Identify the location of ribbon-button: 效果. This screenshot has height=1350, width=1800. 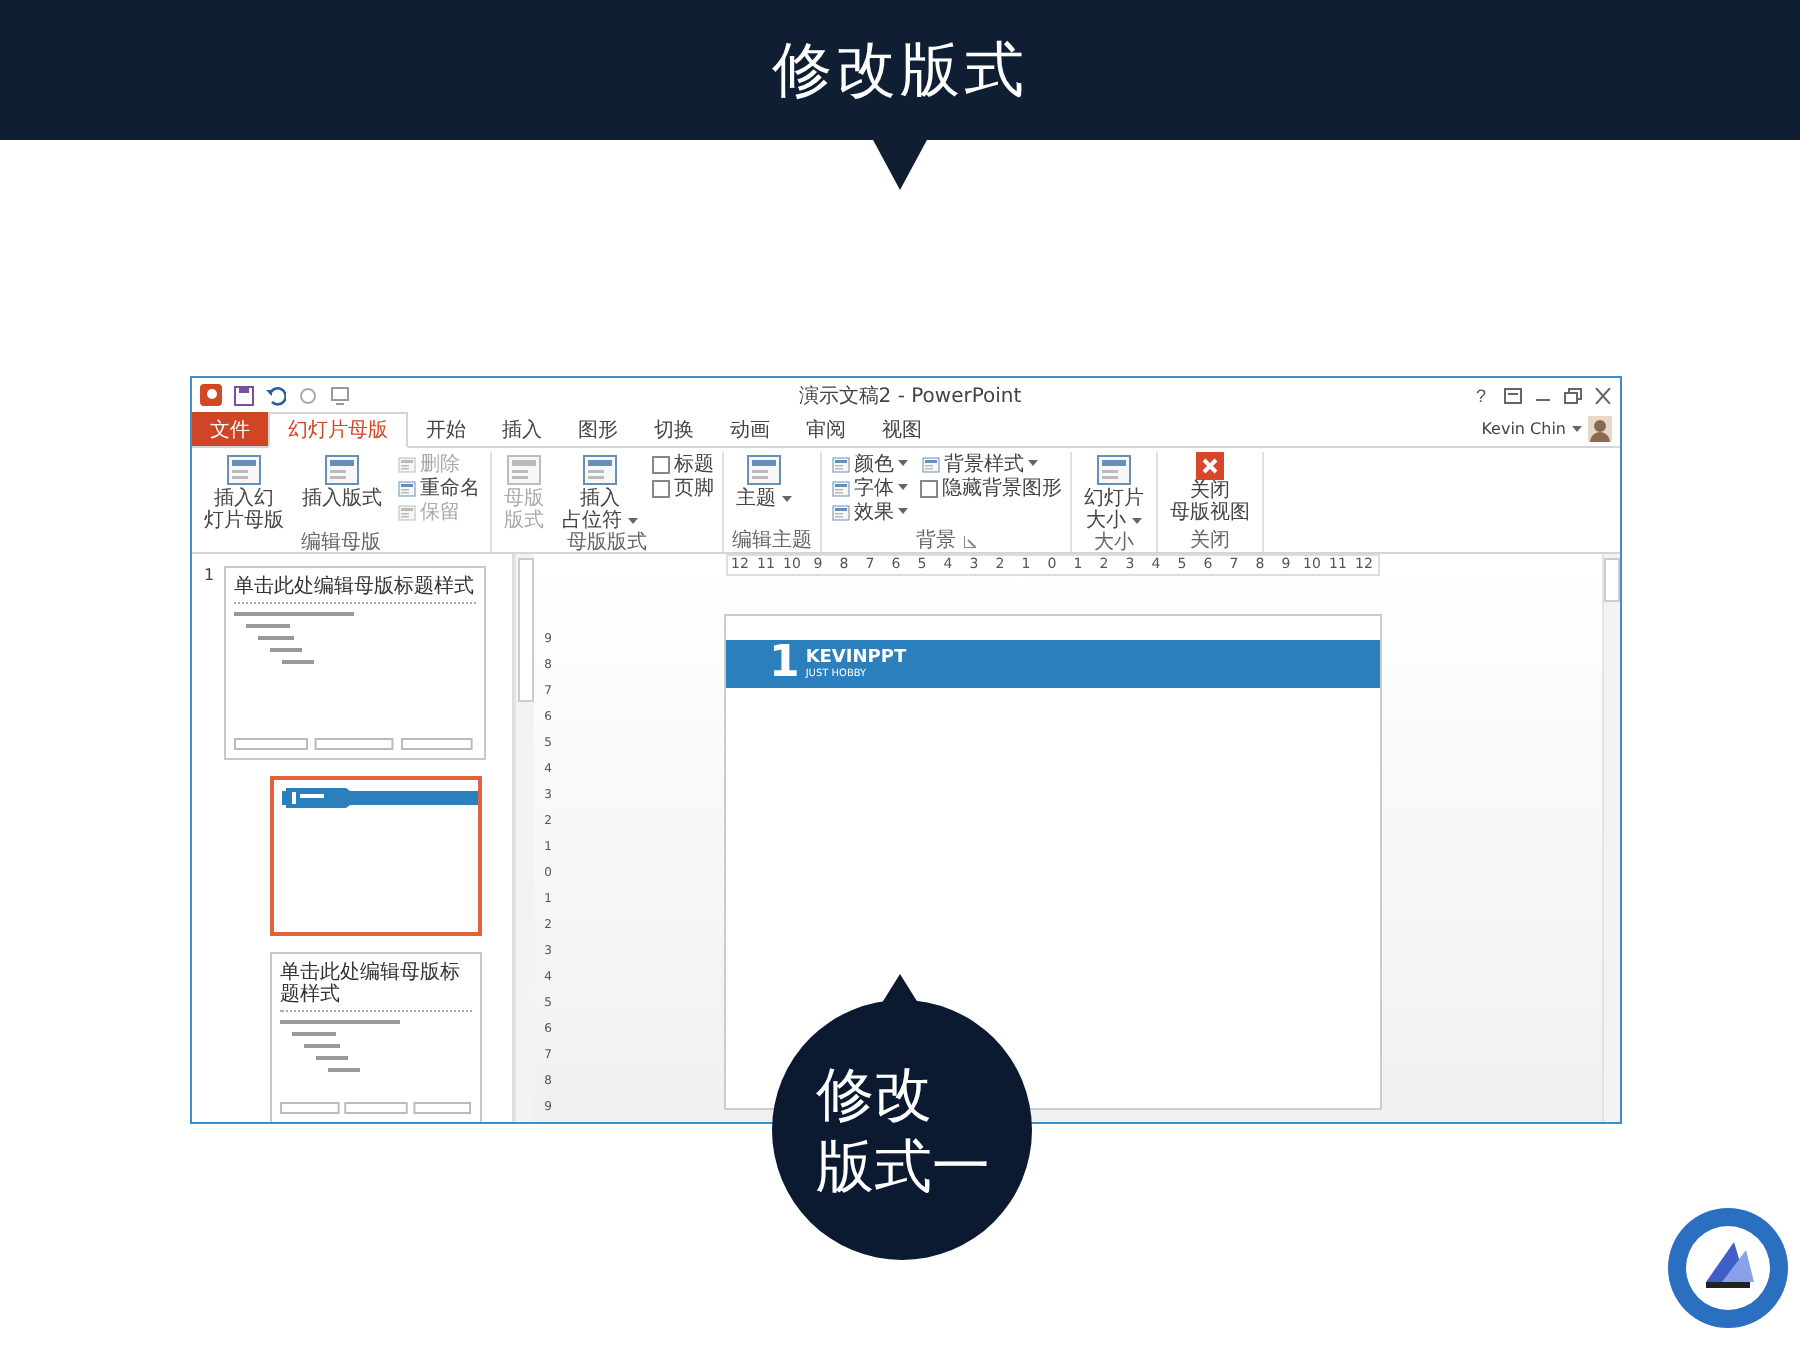
(870, 512).